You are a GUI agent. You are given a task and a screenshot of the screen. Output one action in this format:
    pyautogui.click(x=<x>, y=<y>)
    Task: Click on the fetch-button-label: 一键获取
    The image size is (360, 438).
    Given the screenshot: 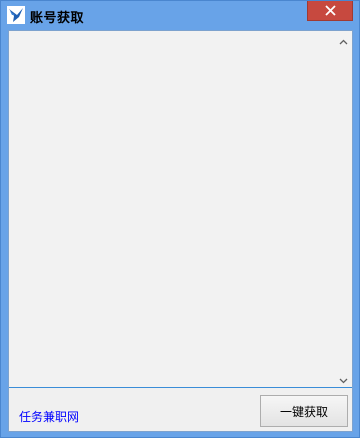 What is the action you would take?
    pyautogui.click(x=303, y=411)
    